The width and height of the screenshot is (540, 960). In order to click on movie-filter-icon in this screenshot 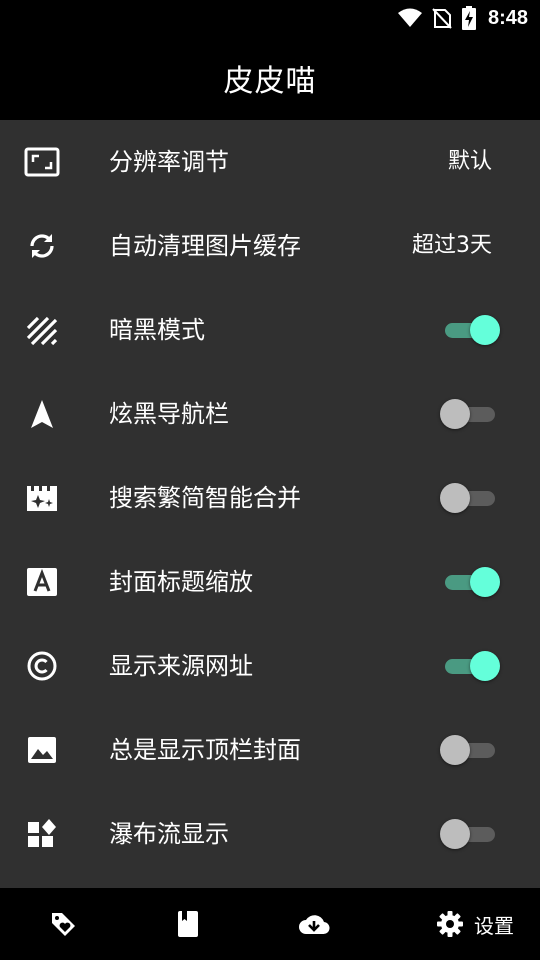, I will do `click(42, 498)`.